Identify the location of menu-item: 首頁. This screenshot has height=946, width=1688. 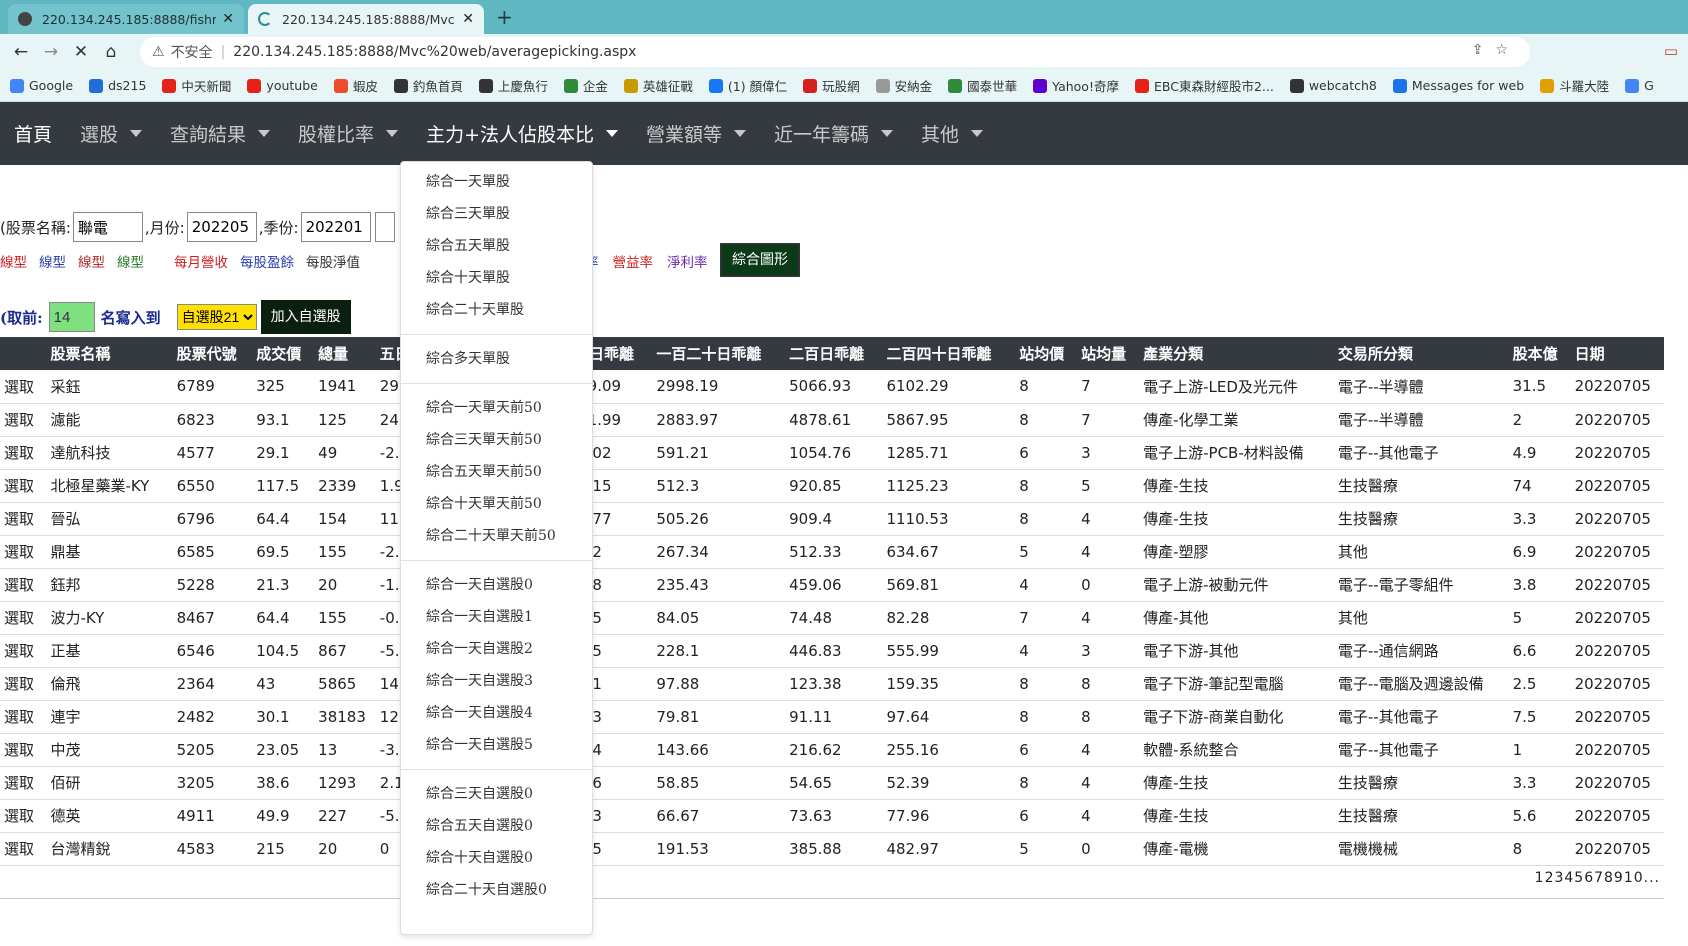
(33, 133).